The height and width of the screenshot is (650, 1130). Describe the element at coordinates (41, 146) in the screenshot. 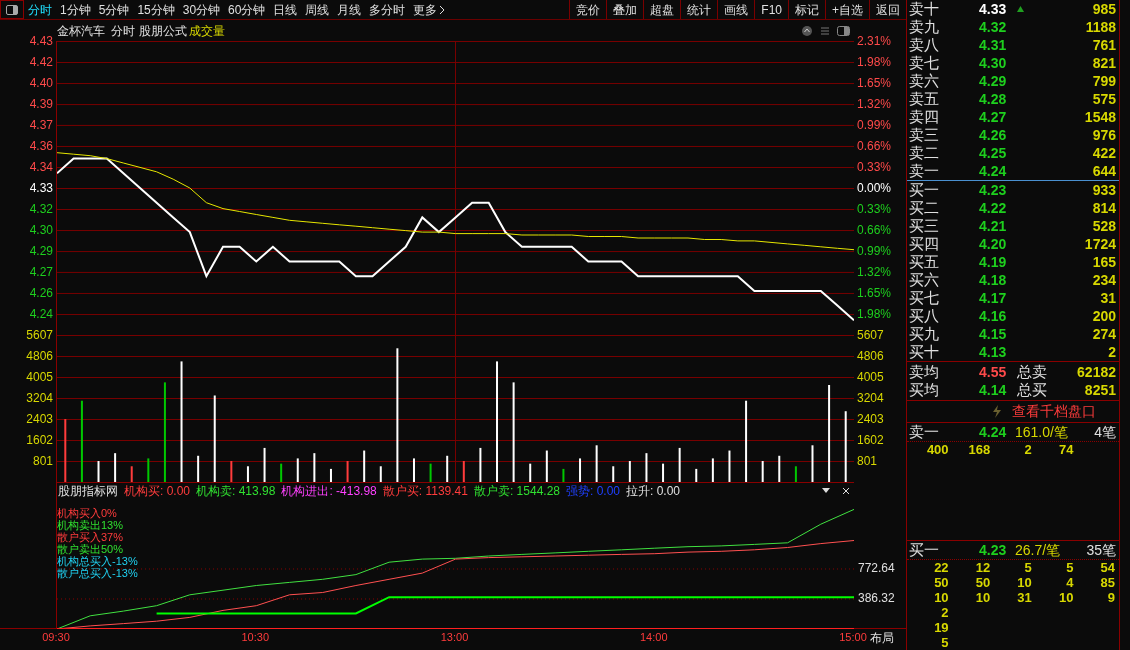

I see `axis-label: 4.36` at that location.